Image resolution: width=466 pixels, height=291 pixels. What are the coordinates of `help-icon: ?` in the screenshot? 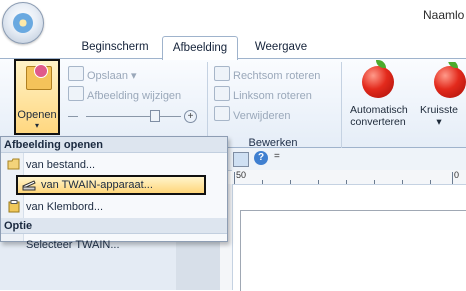 It's located at (261, 158).